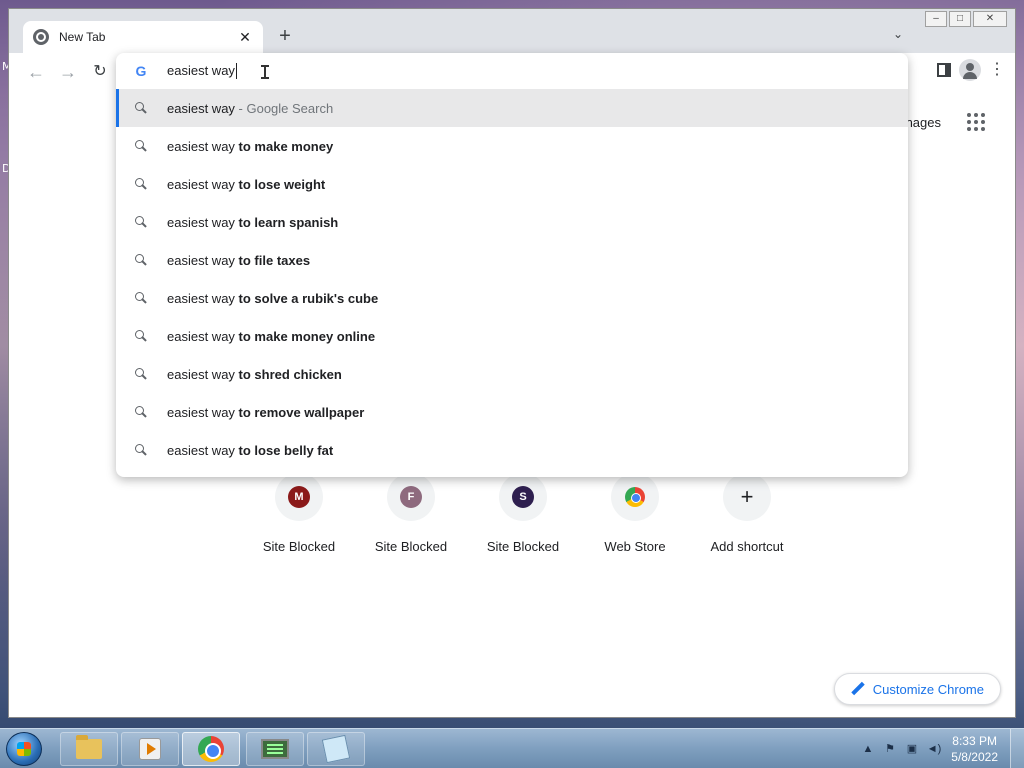  Describe the element at coordinates (936, 19) in the screenshot. I see `minimize-button: –` at that location.